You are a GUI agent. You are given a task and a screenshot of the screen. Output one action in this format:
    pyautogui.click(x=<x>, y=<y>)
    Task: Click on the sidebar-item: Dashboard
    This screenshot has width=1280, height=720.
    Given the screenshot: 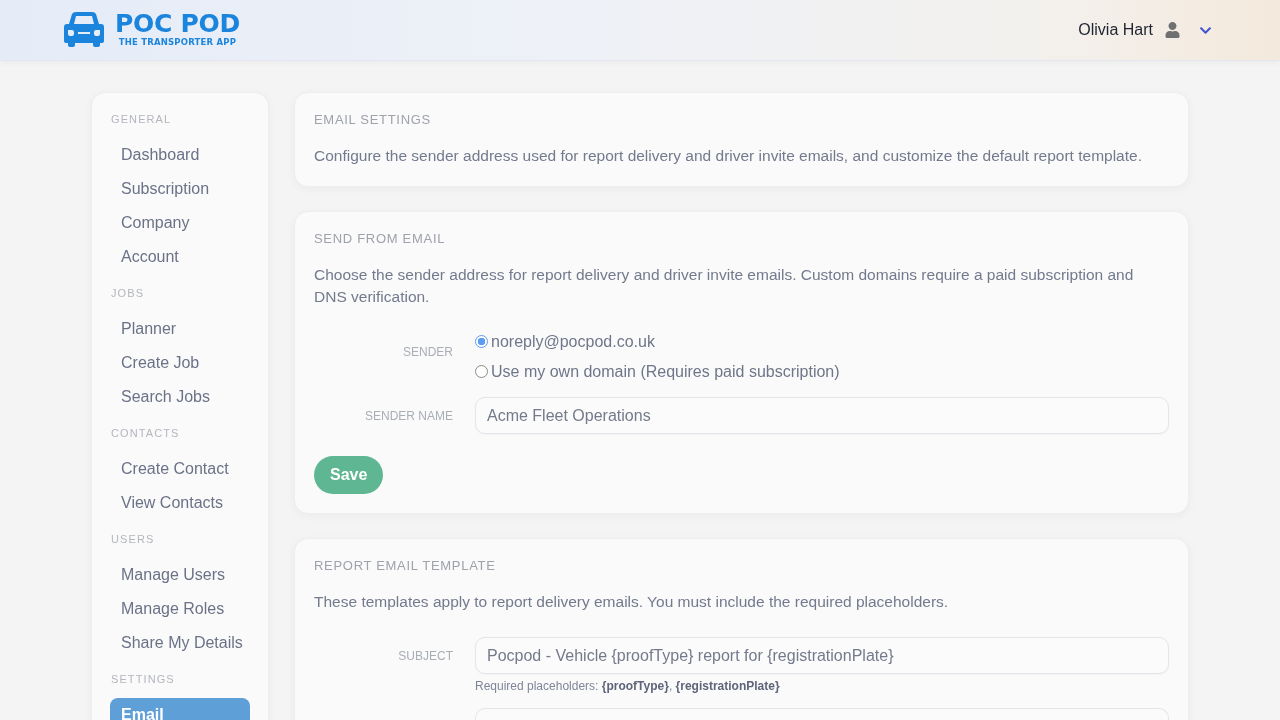 What is the action you would take?
    pyautogui.click(x=180, y=155)
    